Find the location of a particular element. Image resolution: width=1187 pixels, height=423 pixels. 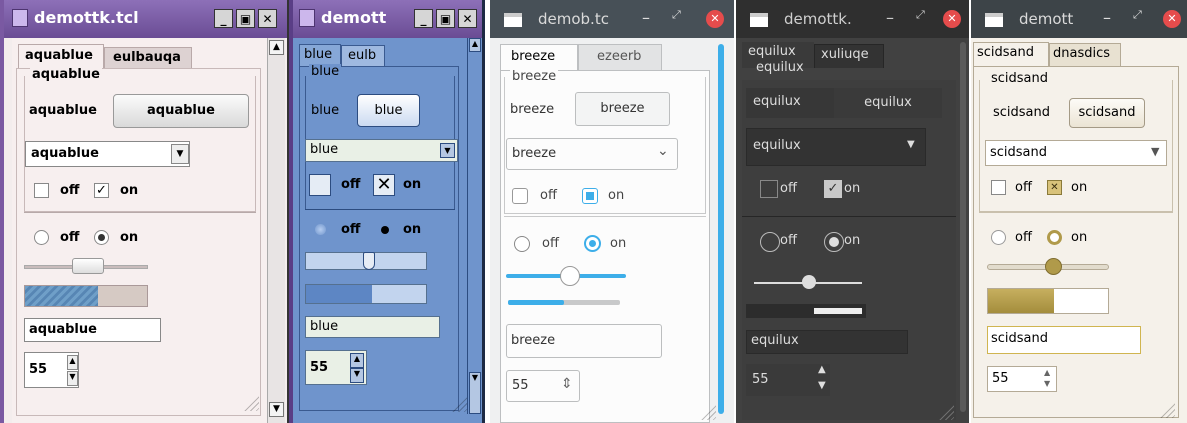

title-bar: demob.tc – ⤢ ✕ is located at coordinates (612, 19).